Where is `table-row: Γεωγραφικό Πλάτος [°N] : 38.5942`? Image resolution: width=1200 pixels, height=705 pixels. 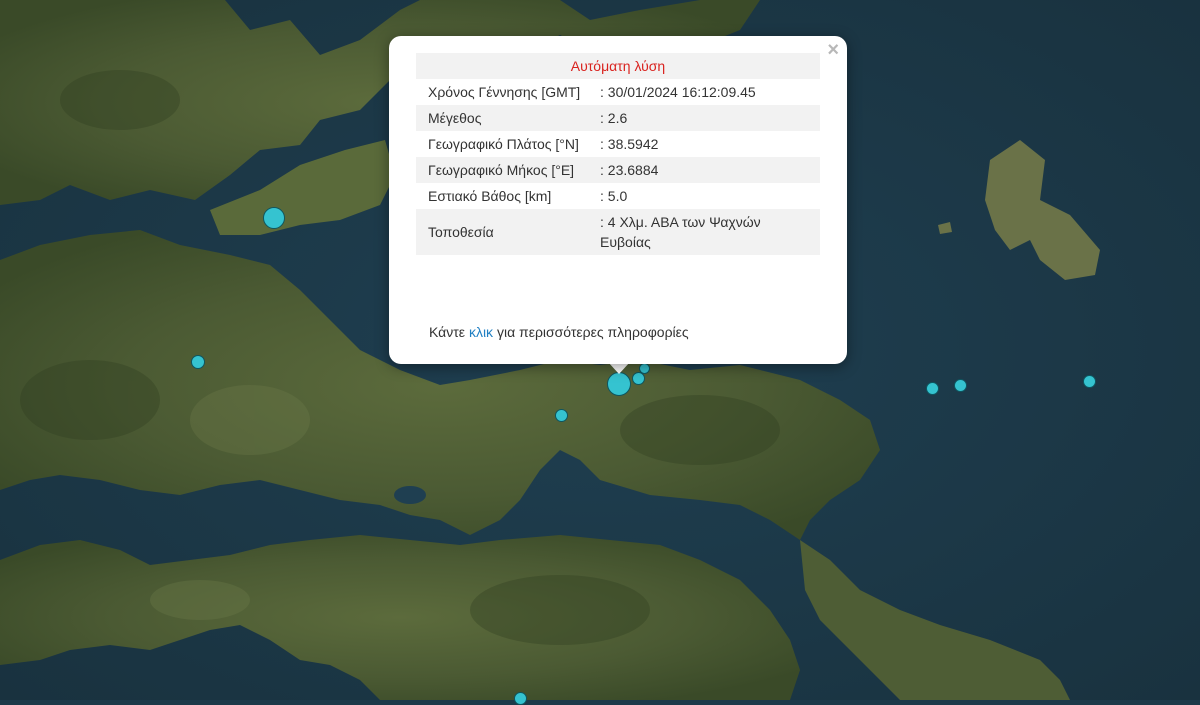
table-row: Γεωγραφικό Πλάτος [°N] : 38.5942 is located at coordinates (618, 144).